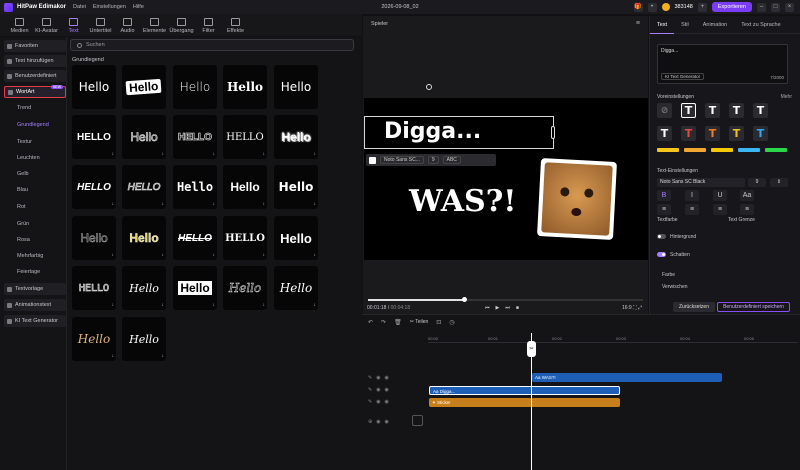  I want to click on italic-button: I, so click(692, 195).